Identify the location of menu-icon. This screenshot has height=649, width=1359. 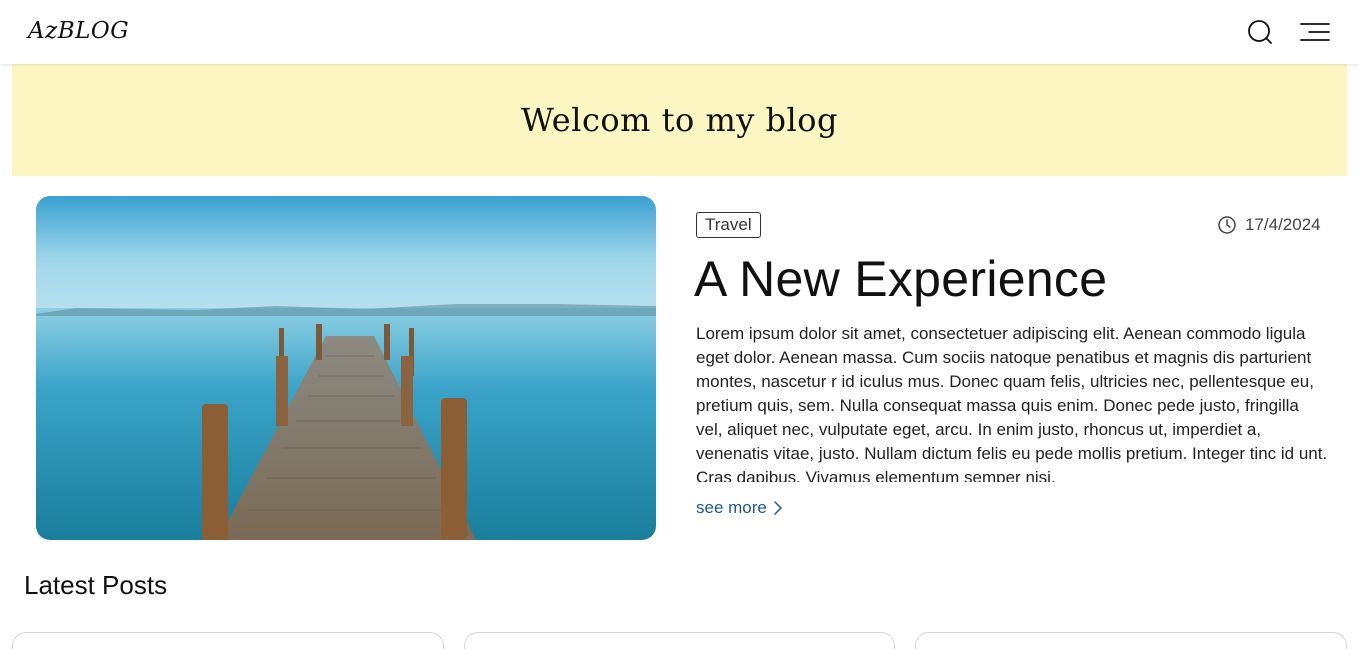
(1315, 32).